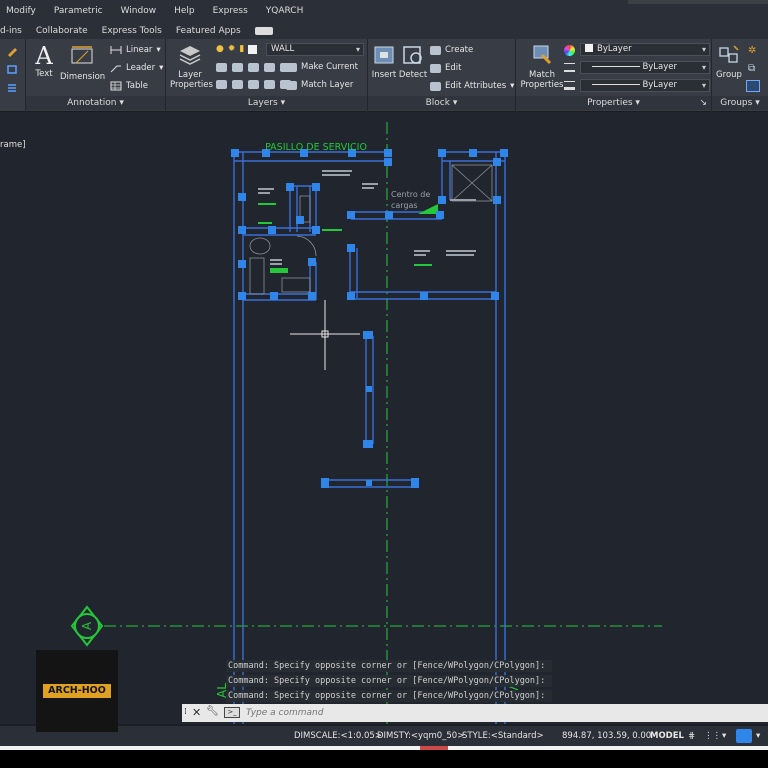  I want to click on tab-featured-apps: Featured Apps, so click(208, 31).